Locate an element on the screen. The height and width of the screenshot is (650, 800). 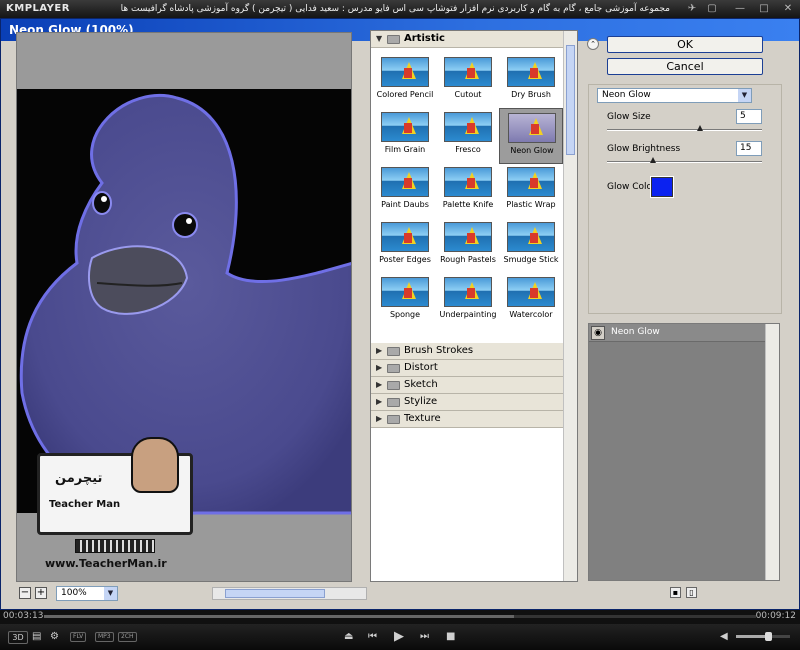
filter-thumbnail: Neon Glow is located at coordinates (531, 136).